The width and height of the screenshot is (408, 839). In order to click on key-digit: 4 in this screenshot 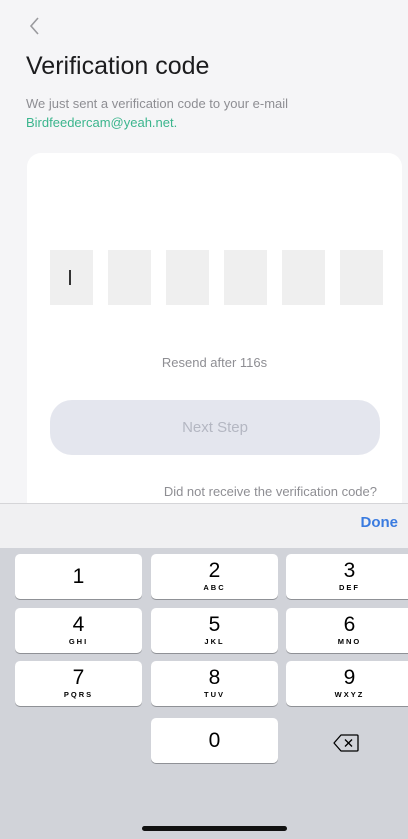, I will do `click(78, 624)`.